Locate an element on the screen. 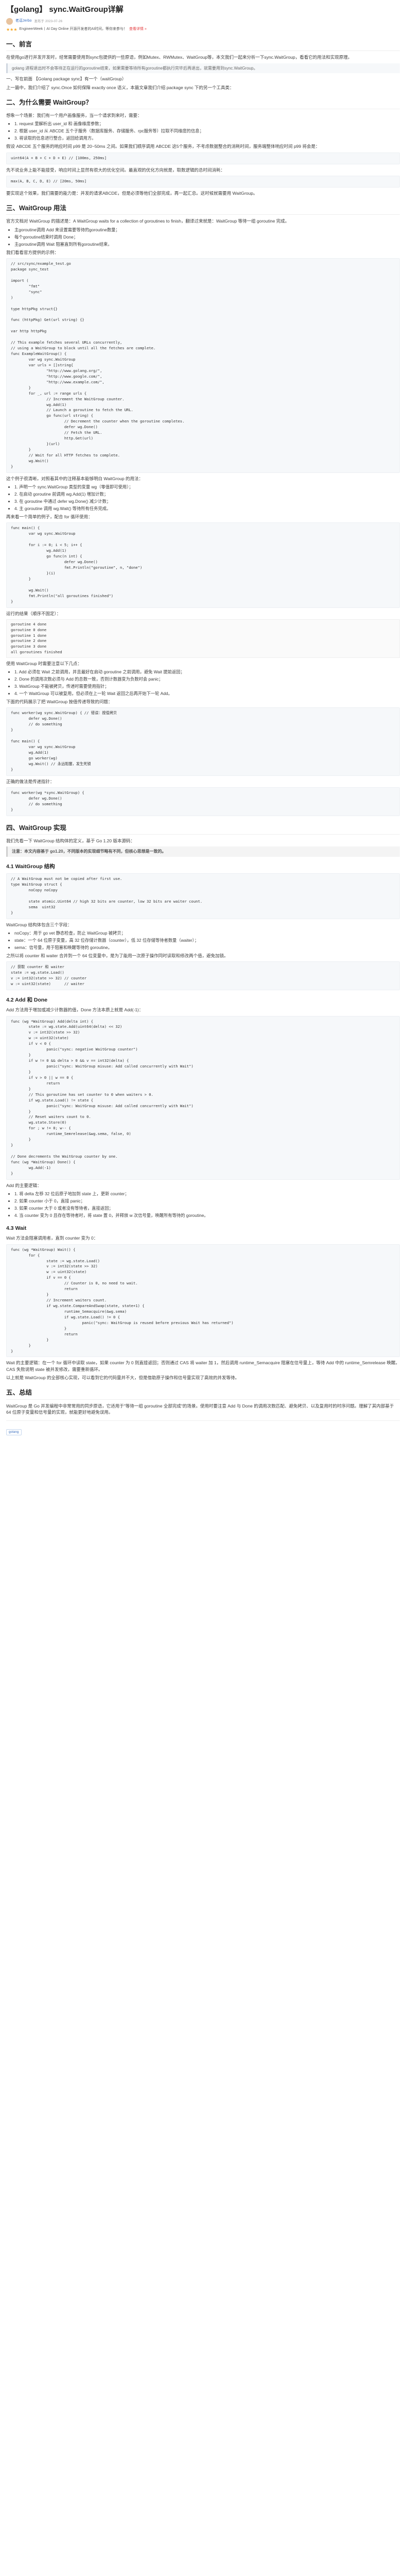 The height and width of the screenshot is (2576, 406). subsection-heading: 4.2 Add 和 Done is located at coordinates (27, 999).